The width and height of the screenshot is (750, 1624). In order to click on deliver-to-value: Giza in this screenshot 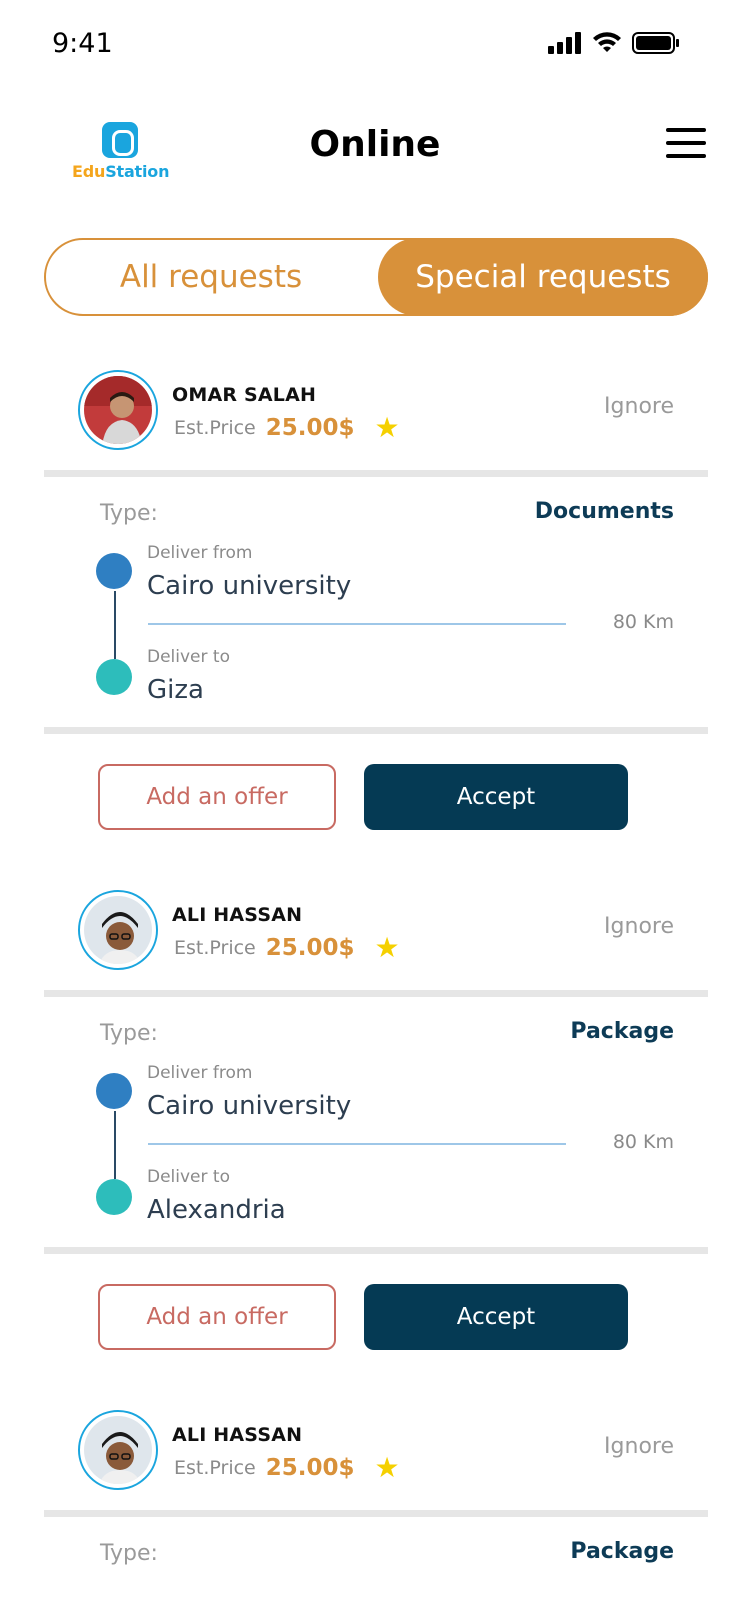, I will do `click(175, 690)`.